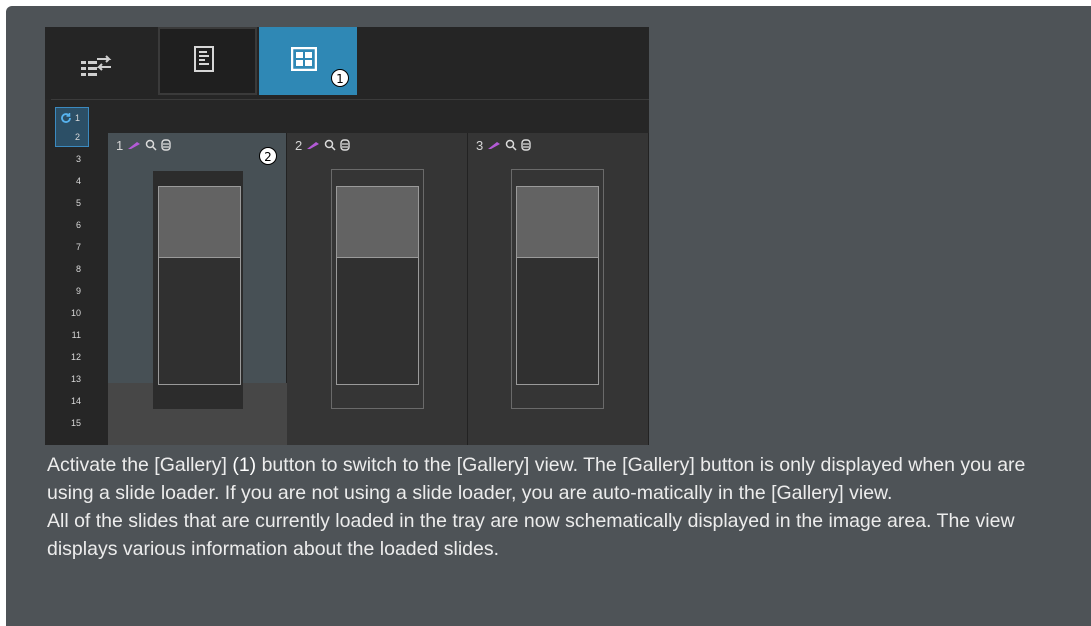 The height and width of the screenshot is (626, 1091). Describe the element at coordinates (480, 145) in the screenshot. I see `slide-number: 3` at that location.